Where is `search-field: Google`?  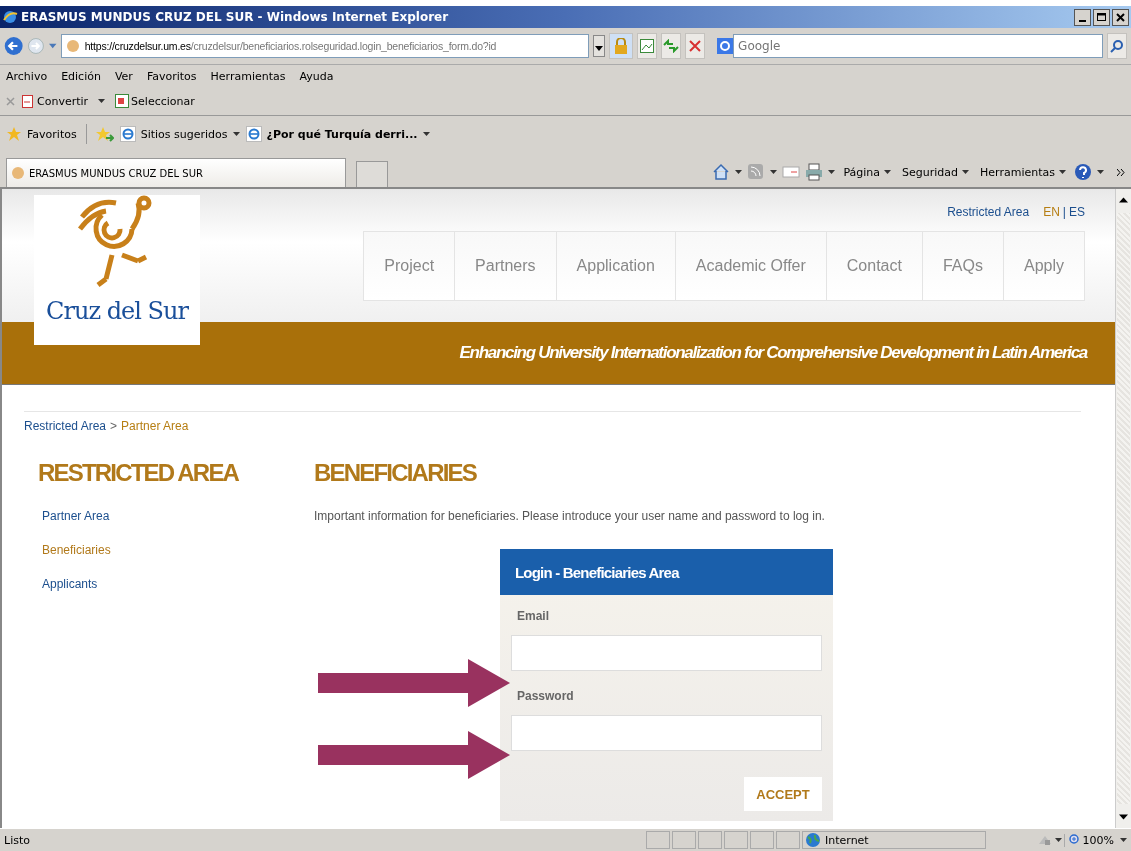
search-field: Google is located at coordinates (918, 46).